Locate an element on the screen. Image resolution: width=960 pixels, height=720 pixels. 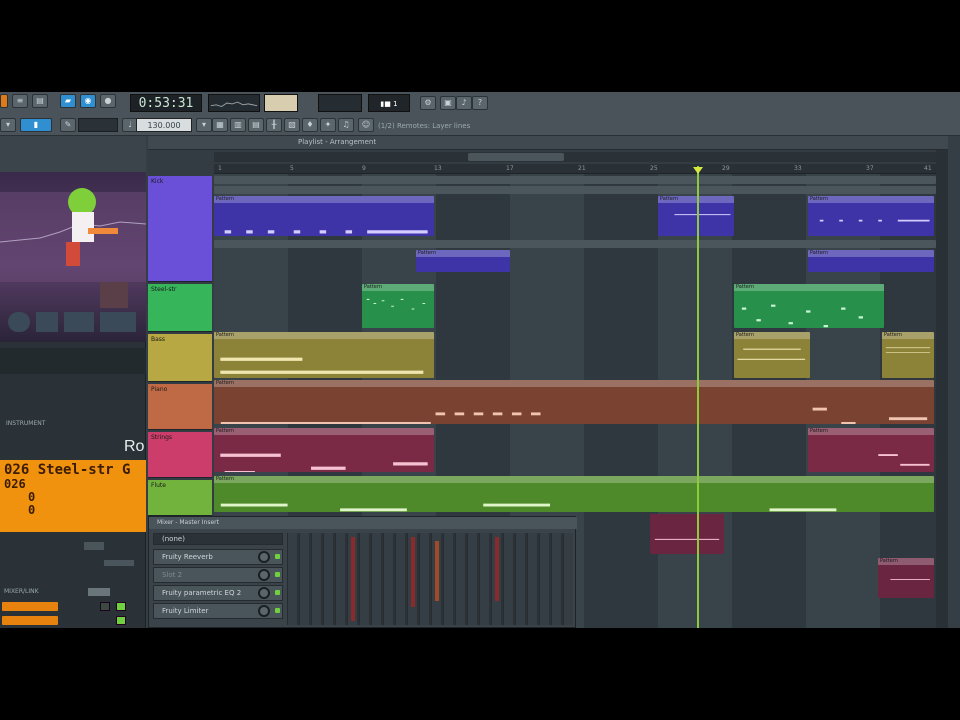
mixer-link-button is located at coordinates (99, 592).